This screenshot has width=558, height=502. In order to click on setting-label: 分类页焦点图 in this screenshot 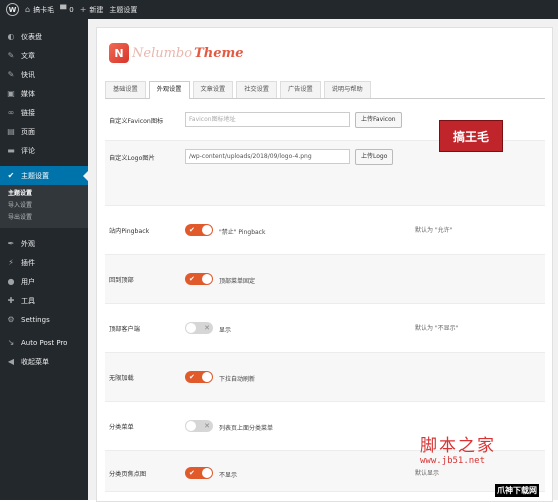, I will do `click(128, 474)`.